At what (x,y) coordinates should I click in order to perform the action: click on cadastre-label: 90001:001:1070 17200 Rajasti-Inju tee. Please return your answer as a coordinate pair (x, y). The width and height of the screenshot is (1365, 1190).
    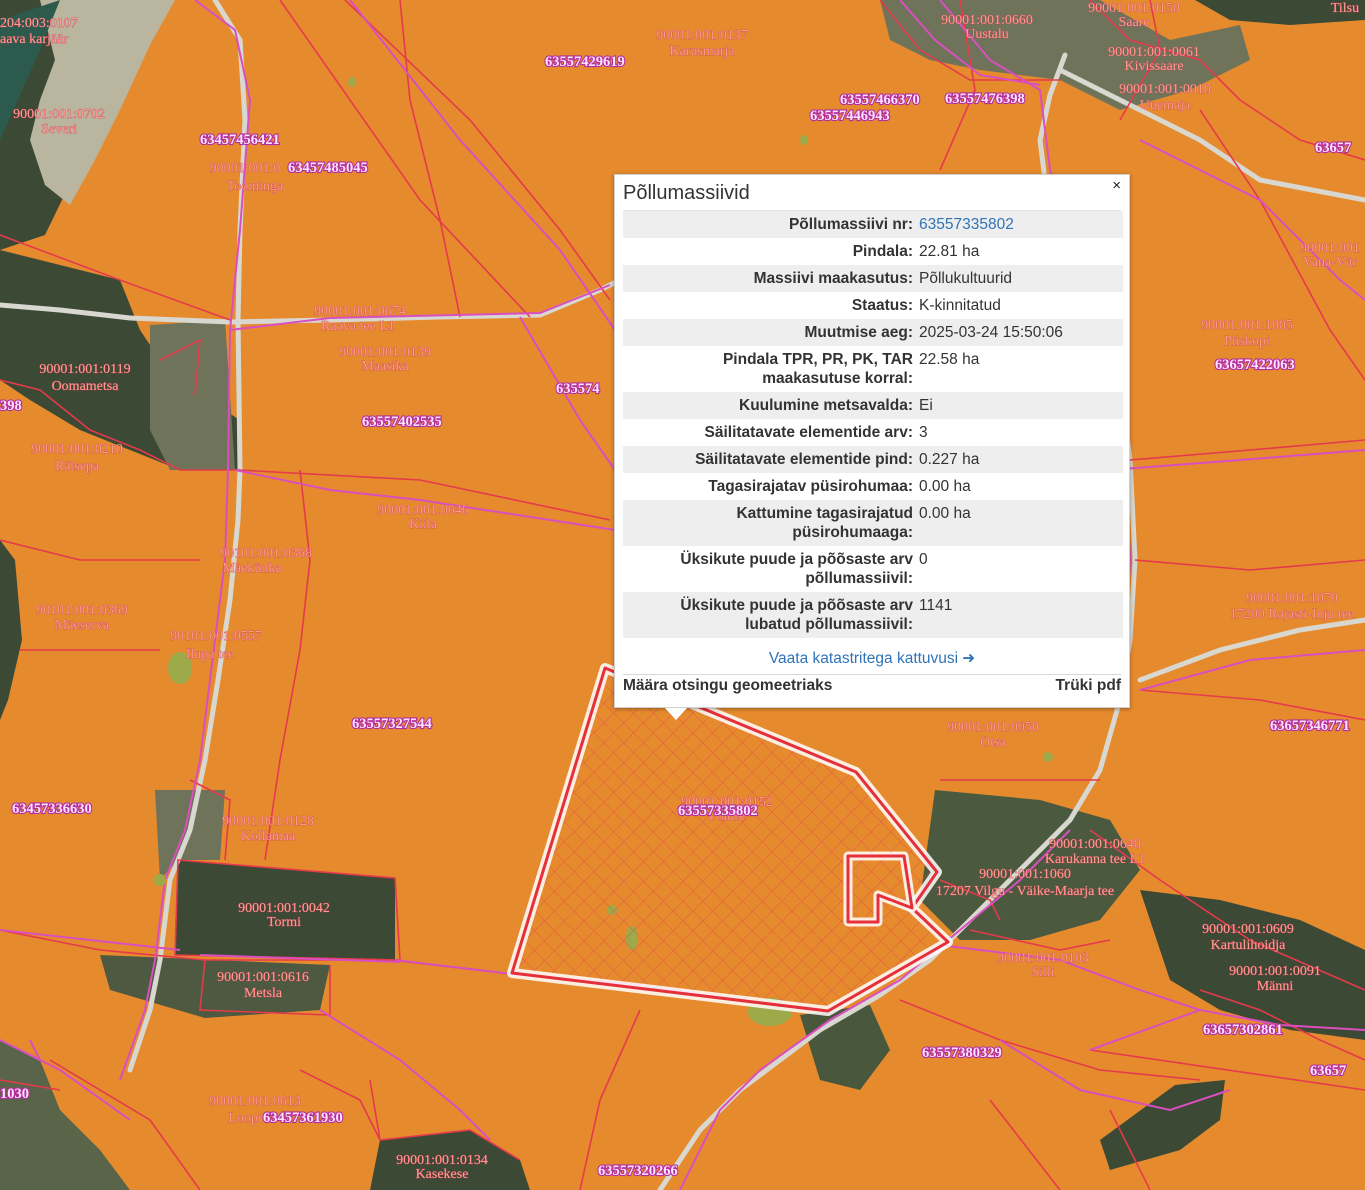
    Looking at the image, I should click on (1292, 606).